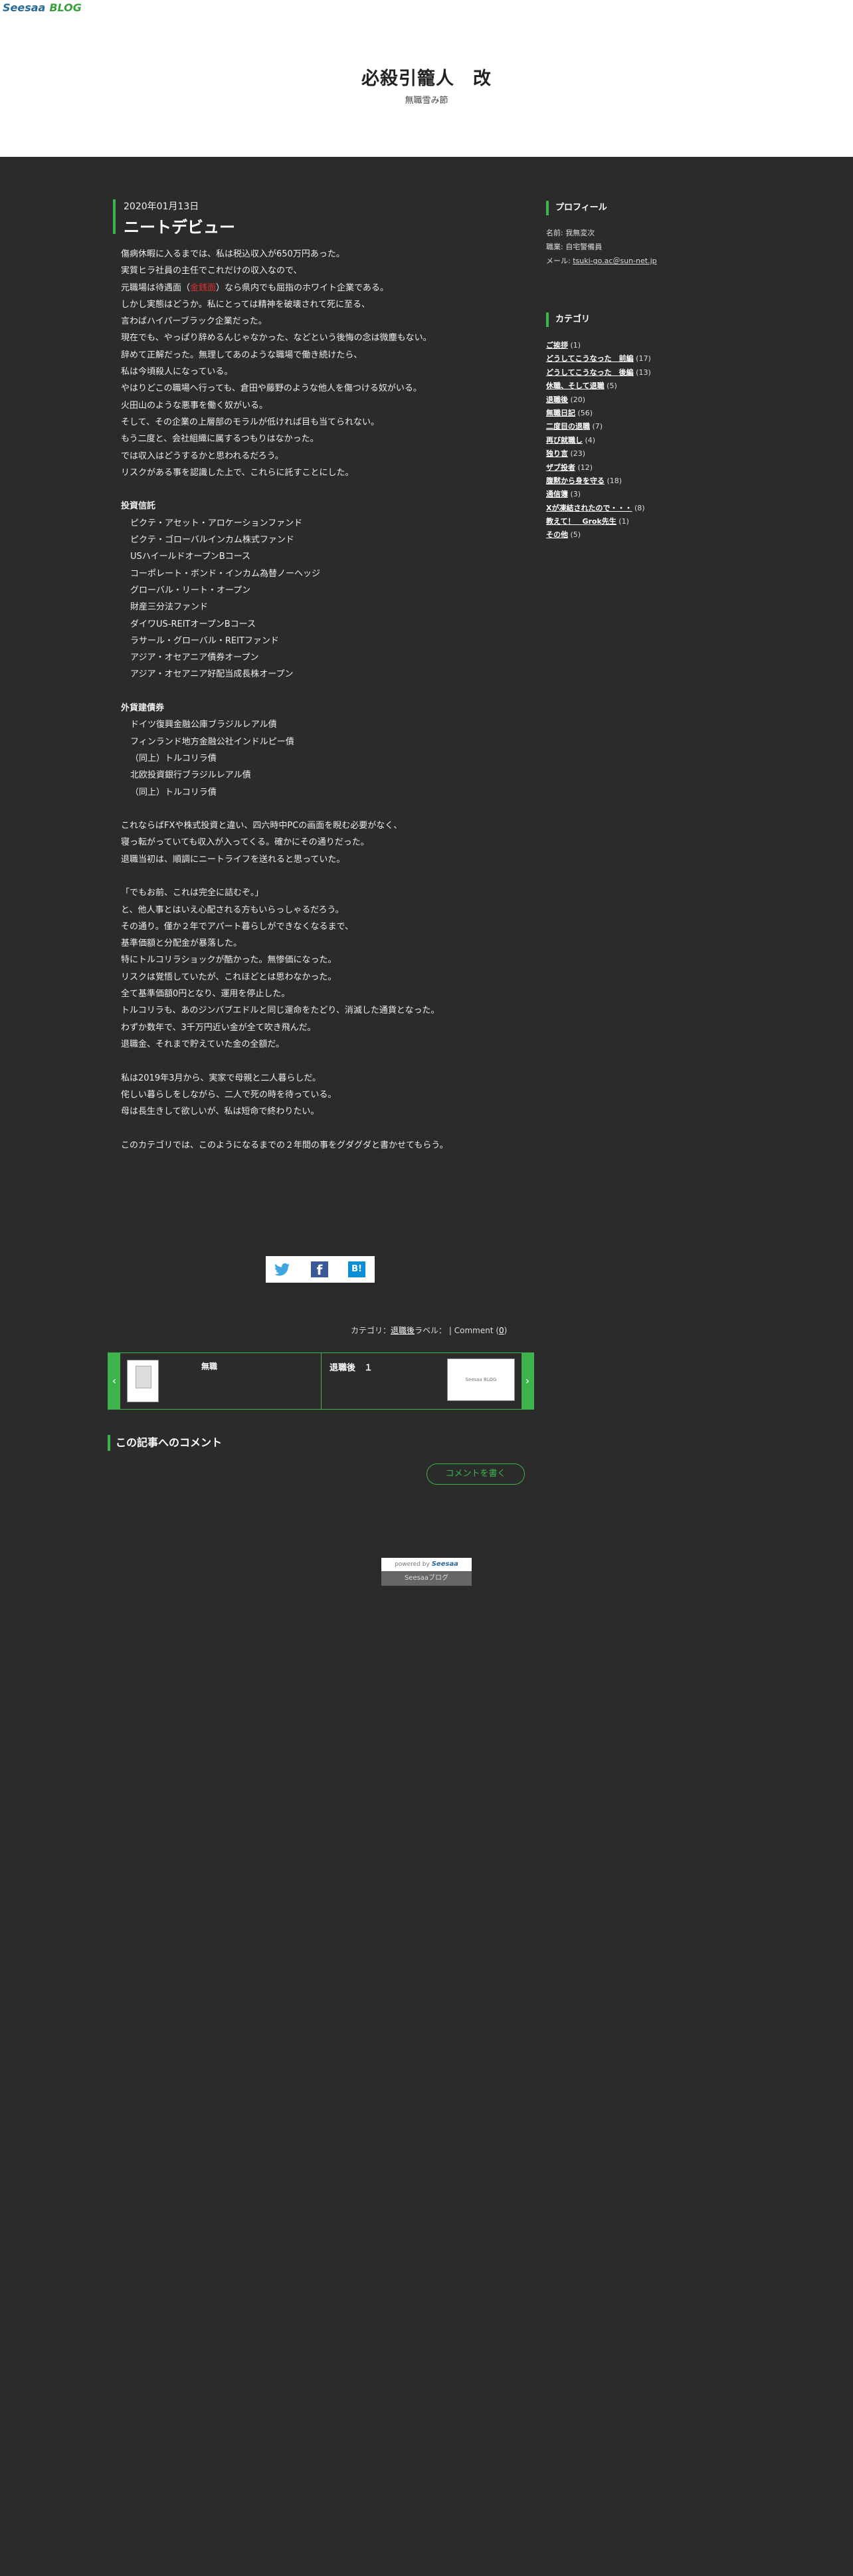 Image resolution: width=853 pixels, height=2576 pixels. What do you see at coordinates (245, 842) in the screenshot?
I see `body-line: 寝っ転がっていても収入が入ってくる。確かにその通りだった。` at bounding box center [245, 842].